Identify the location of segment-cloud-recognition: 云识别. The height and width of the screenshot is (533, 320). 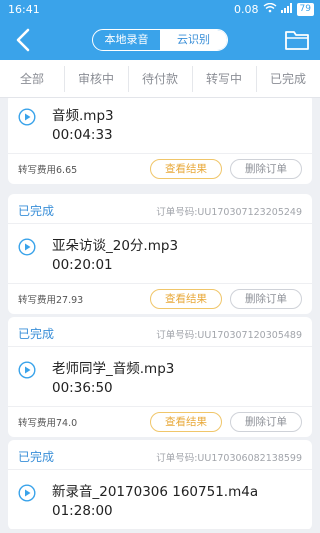
(193, 40).